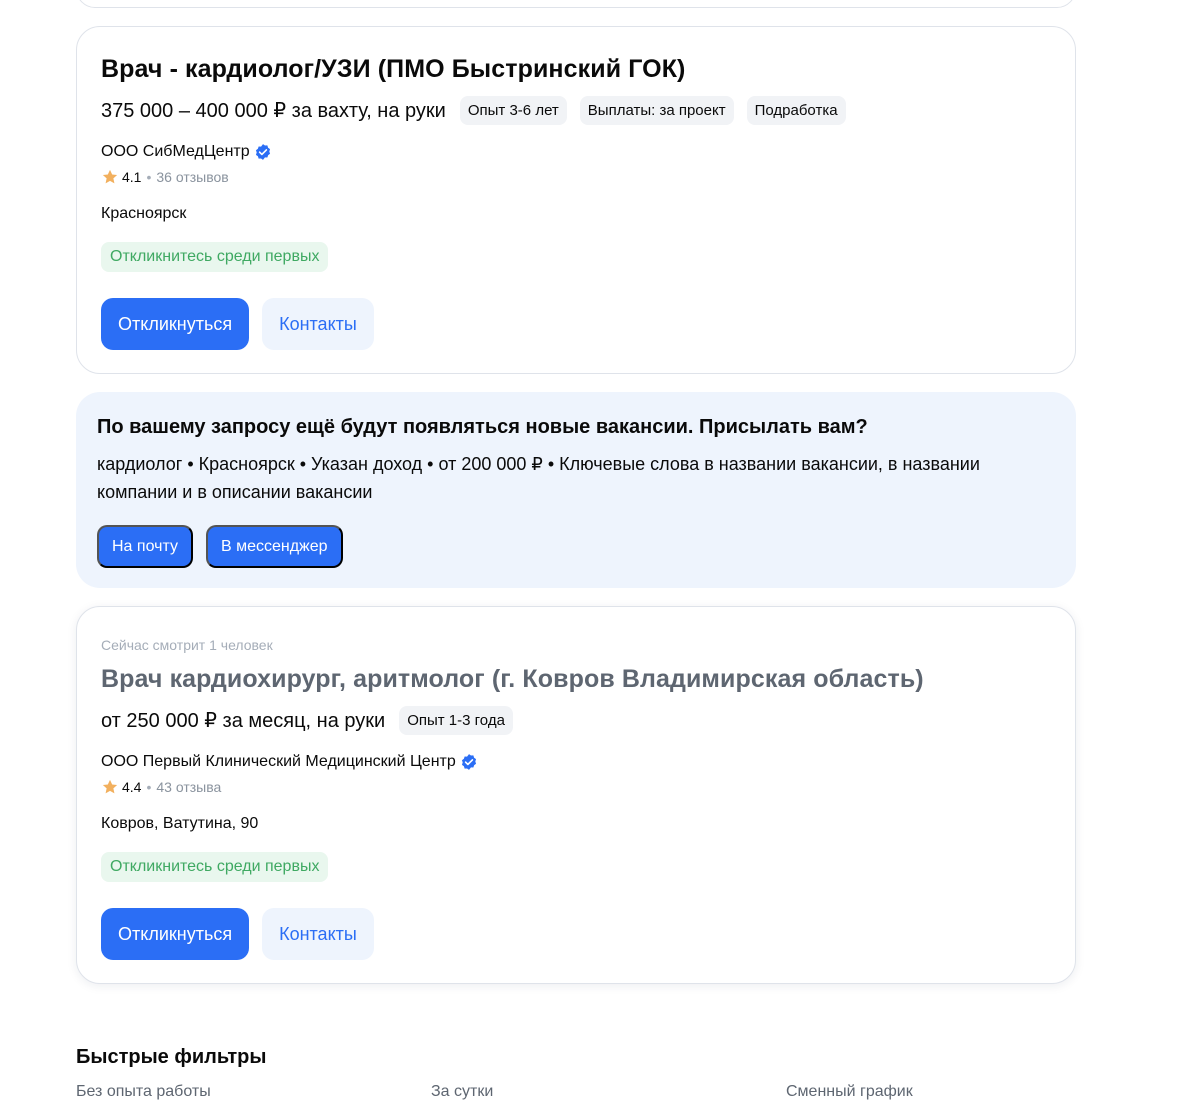  Describe the element at coordinates (144, 213) in the screenshot. I see `vacancy-location: Красноярск` at that location.